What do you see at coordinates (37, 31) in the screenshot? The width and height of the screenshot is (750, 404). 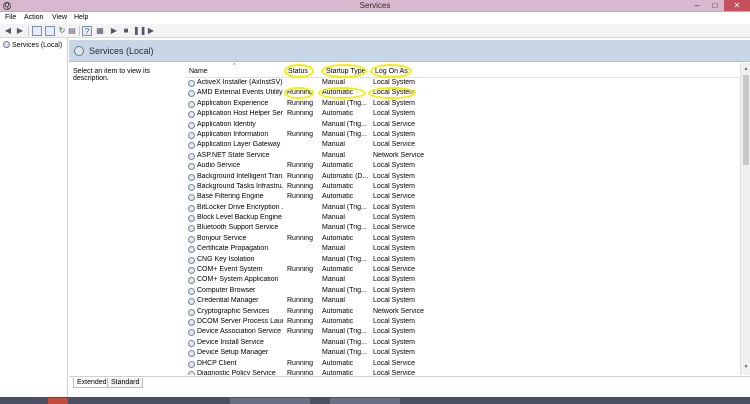 I see `console-tree-icon` at bounding box center [37, 31].